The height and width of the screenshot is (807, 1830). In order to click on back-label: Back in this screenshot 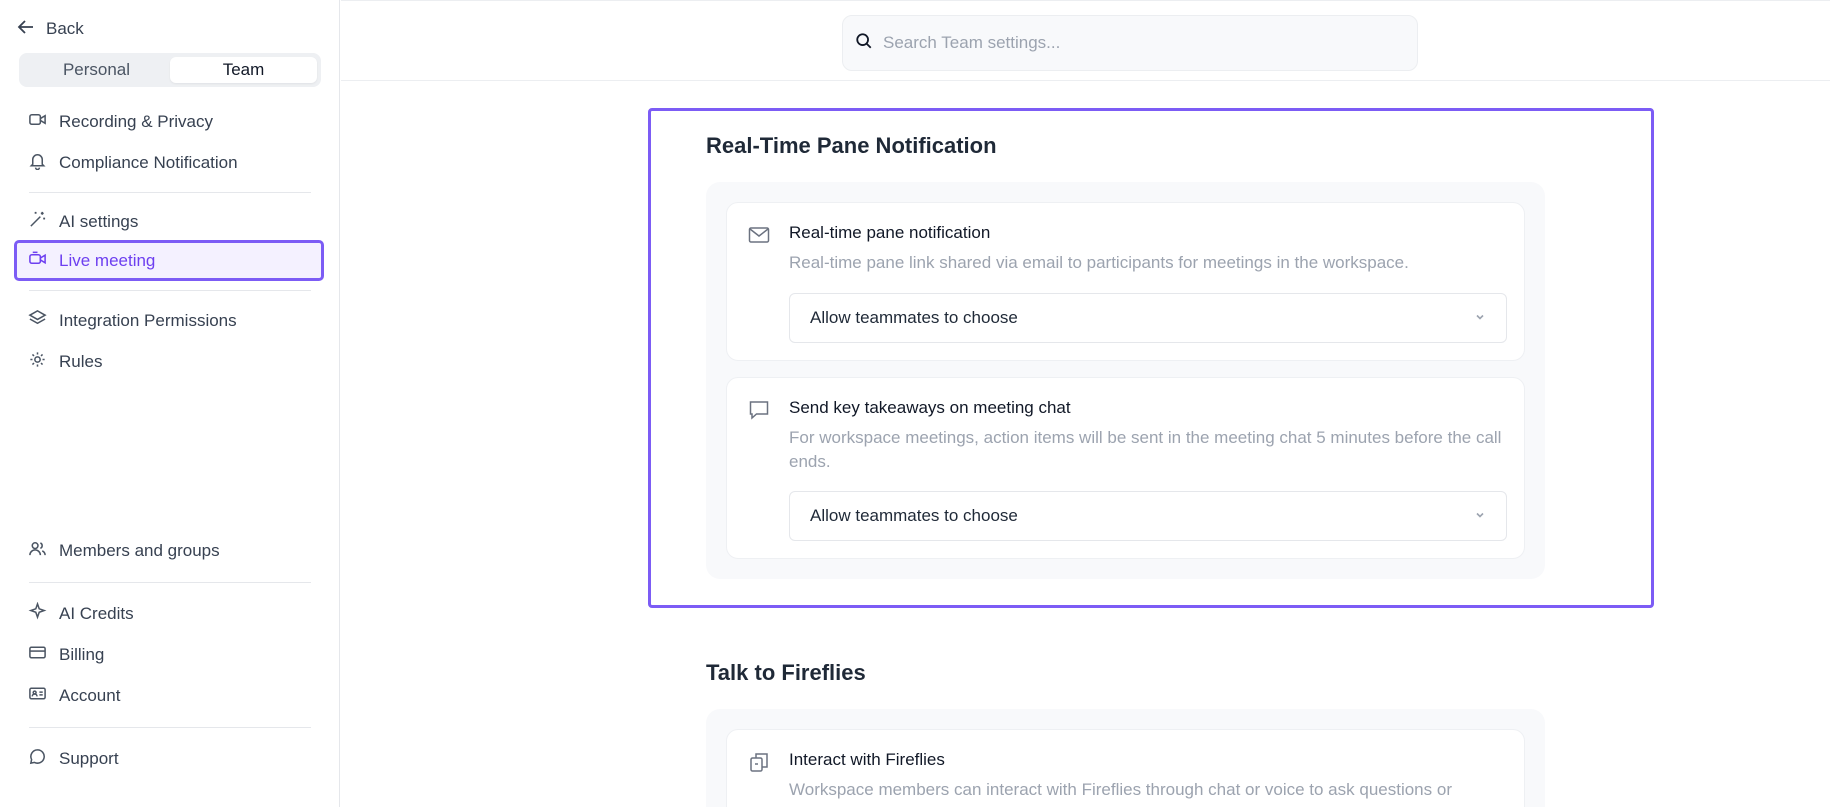, I will do `click(65, 28)`.